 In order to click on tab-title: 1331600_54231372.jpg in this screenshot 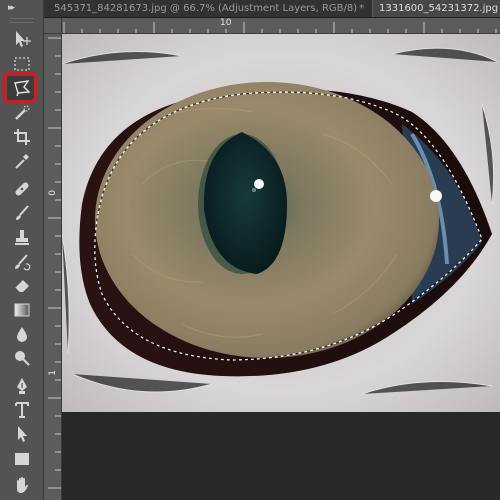, I will do `click(439, 8)`.